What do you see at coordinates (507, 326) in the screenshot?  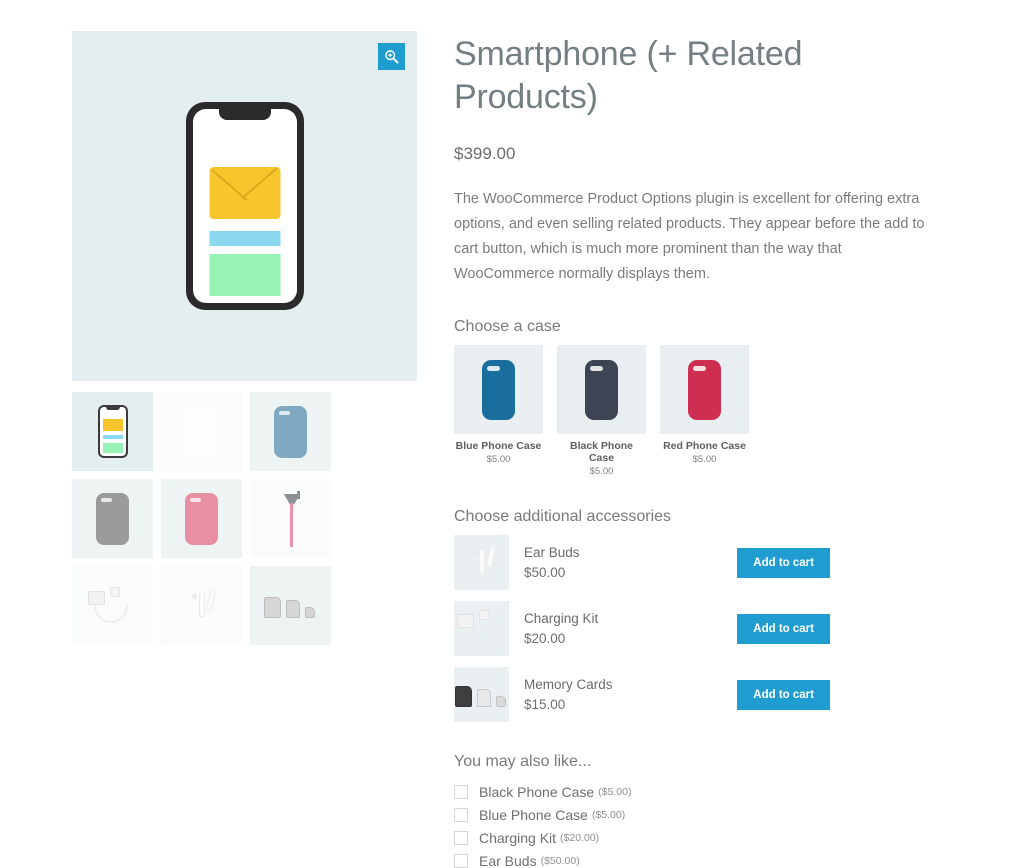 I see `case-section-heading: Choose a case` at bounding box center [507, 326].